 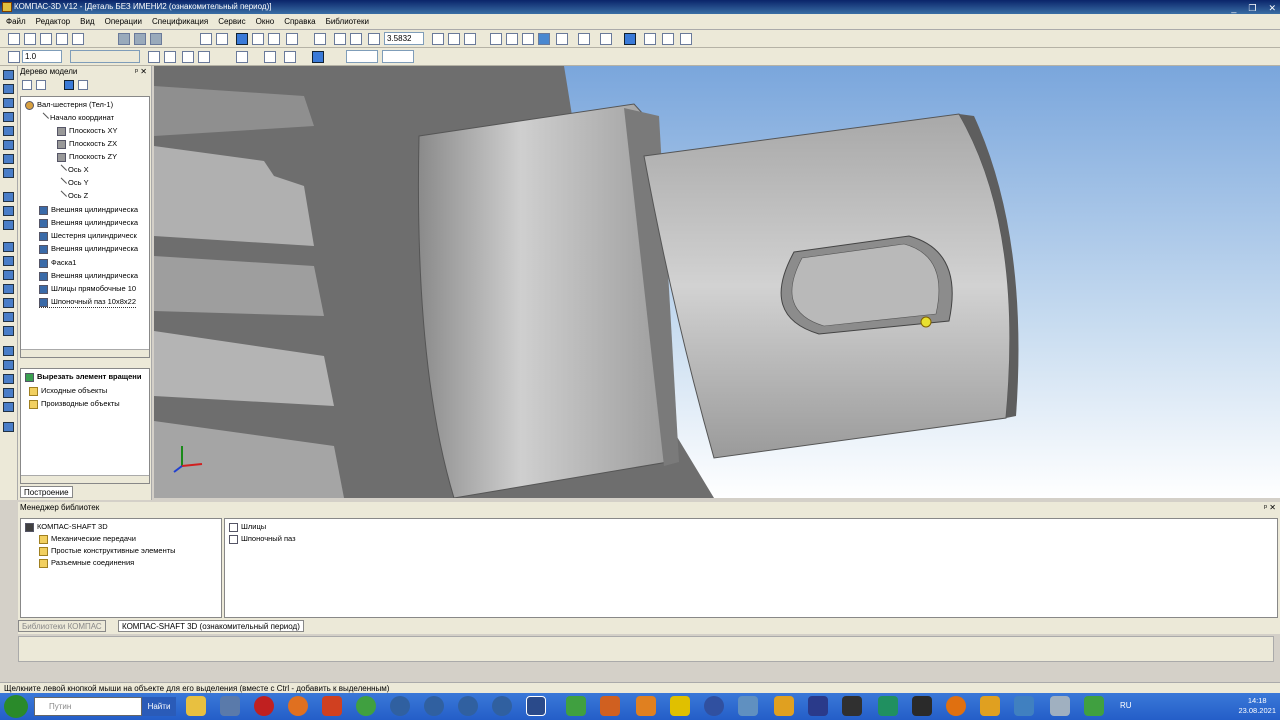 What do you see at coordinates (630, 39) in the screenshot?
I see `select-icon` at bounding box center [630, 39].